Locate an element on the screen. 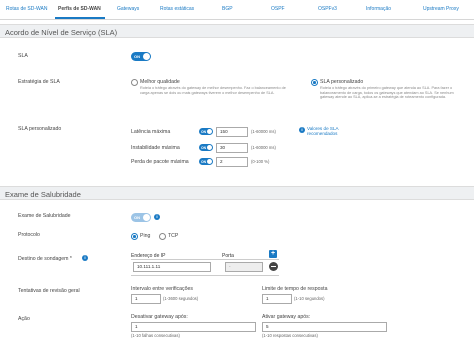  jitter-range: (1-60000 ms) is located at coordinates (263, 147).